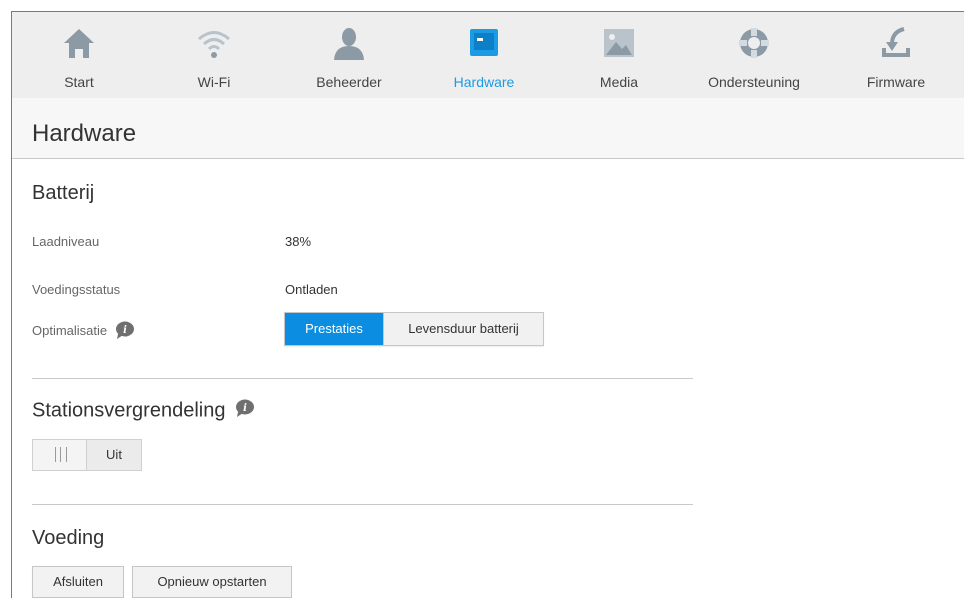  I want to click on grip-icon, so click(61, 454).